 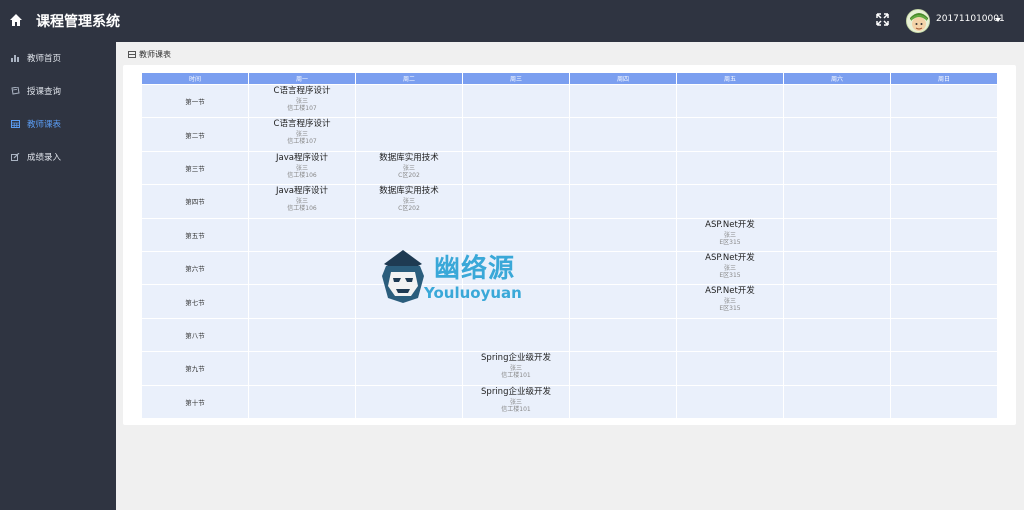 I want to click on table-row: 第八节, so click(x=569, y=335).